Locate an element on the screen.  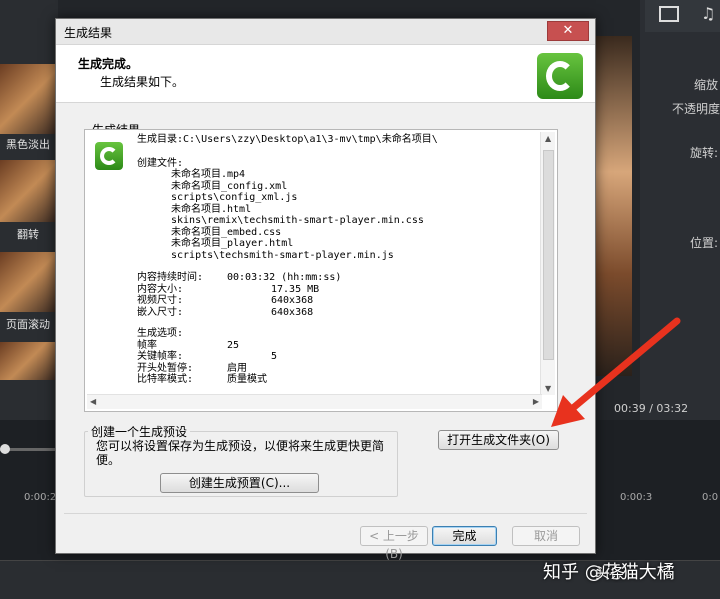
ruler-tick: 0:00:2 is located at coordinates (40, 497).